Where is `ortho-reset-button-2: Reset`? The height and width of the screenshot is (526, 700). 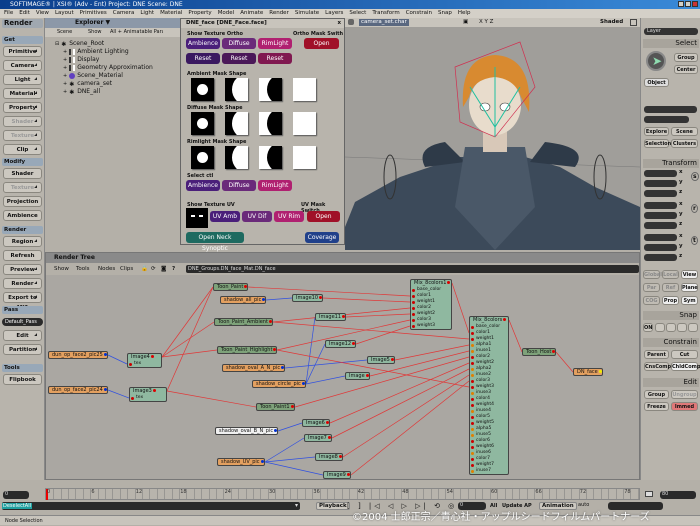
ortho-reset-button-2: Reset is located at coordinates (239, 58).